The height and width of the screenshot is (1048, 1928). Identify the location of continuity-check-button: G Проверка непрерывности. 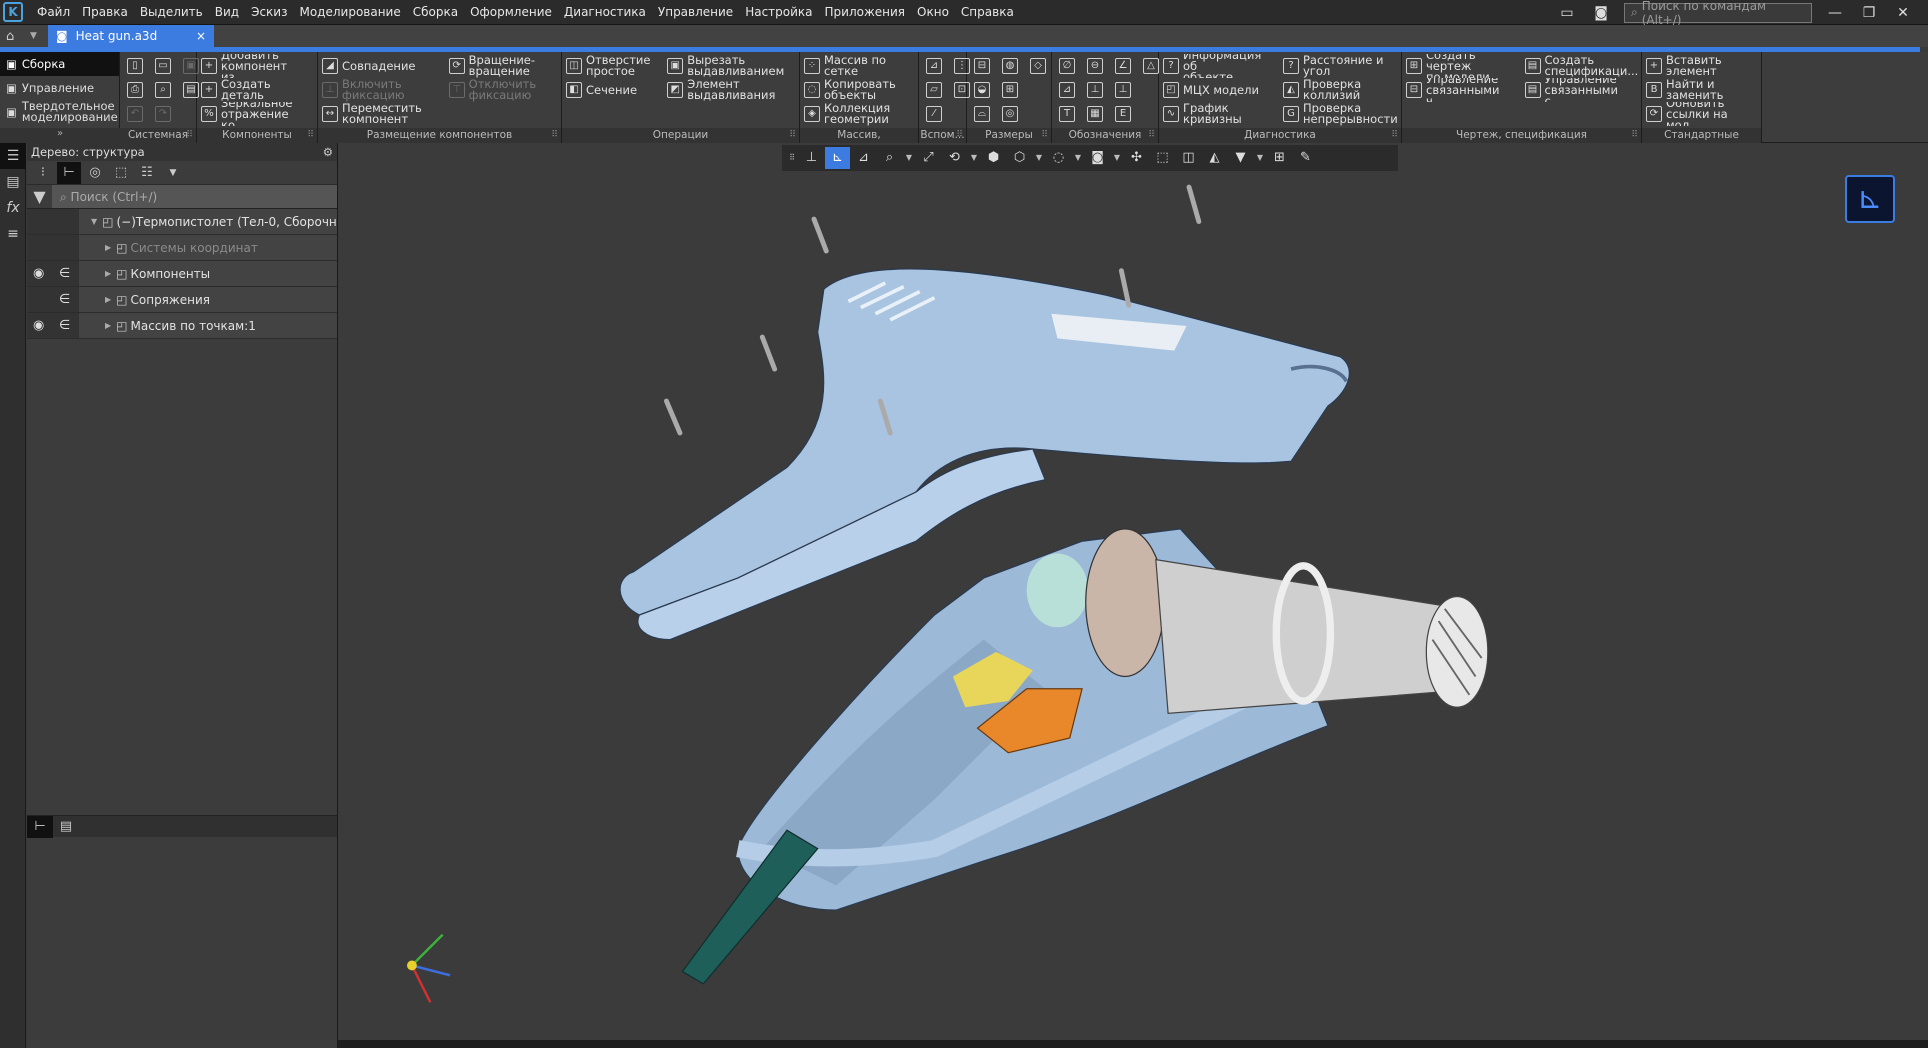
(1340, 114).